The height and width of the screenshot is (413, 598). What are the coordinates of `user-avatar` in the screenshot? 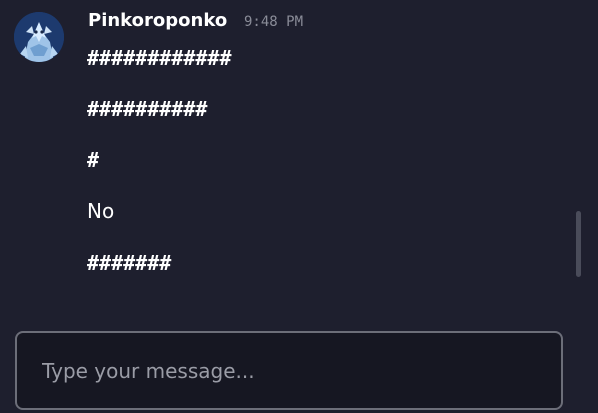 It's located at (39, 37).